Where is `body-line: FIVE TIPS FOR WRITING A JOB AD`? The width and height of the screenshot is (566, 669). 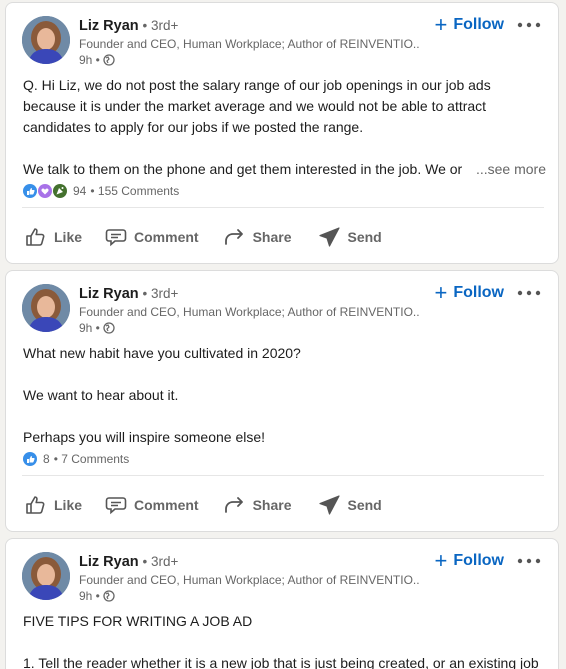
body-line: FIVE TIPS FOR WRITING A JOB AD is located at coordinates (138, 621).